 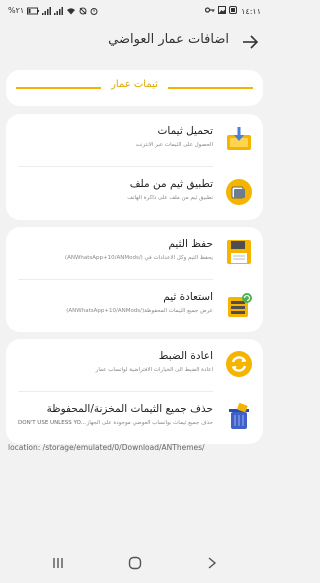 What do you see at coordinates (53, 11) in the screenshot?
I see `status-left: %٢١` at bounding box center [53, 11].